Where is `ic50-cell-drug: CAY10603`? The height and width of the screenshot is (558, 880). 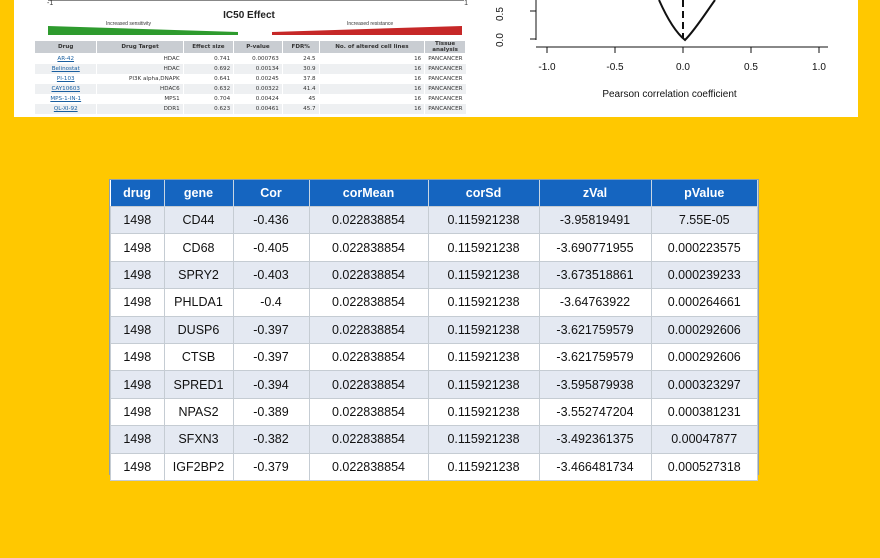 ic50-cell-drug: CAY10603 is located at coordinates (65, 89).